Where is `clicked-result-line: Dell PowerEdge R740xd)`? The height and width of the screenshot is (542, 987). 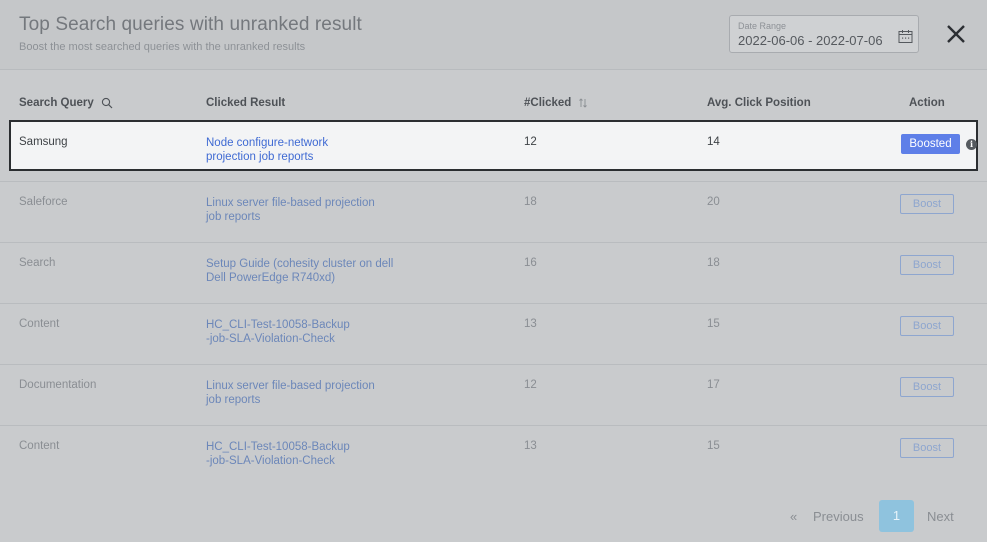
clicked-result-line: Dell PowerEdge R740xd) is located at coordinates (271, 278).